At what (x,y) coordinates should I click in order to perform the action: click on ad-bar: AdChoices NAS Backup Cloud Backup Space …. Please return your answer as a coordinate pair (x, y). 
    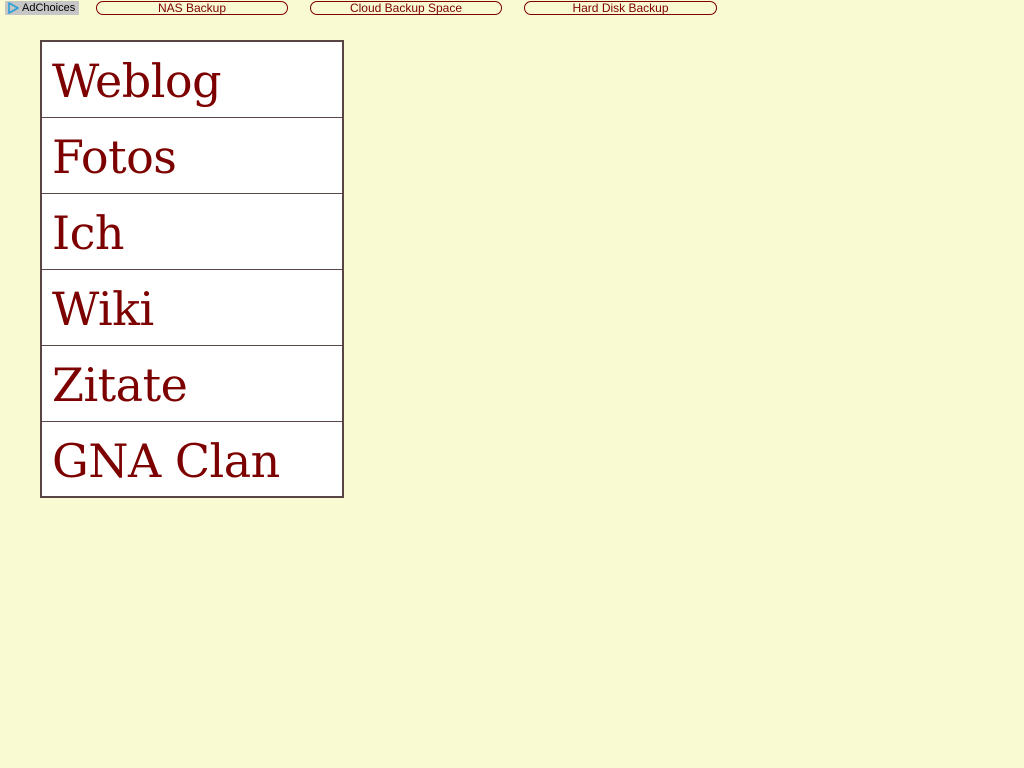
    Looking at the image, I should click on (512, 9).